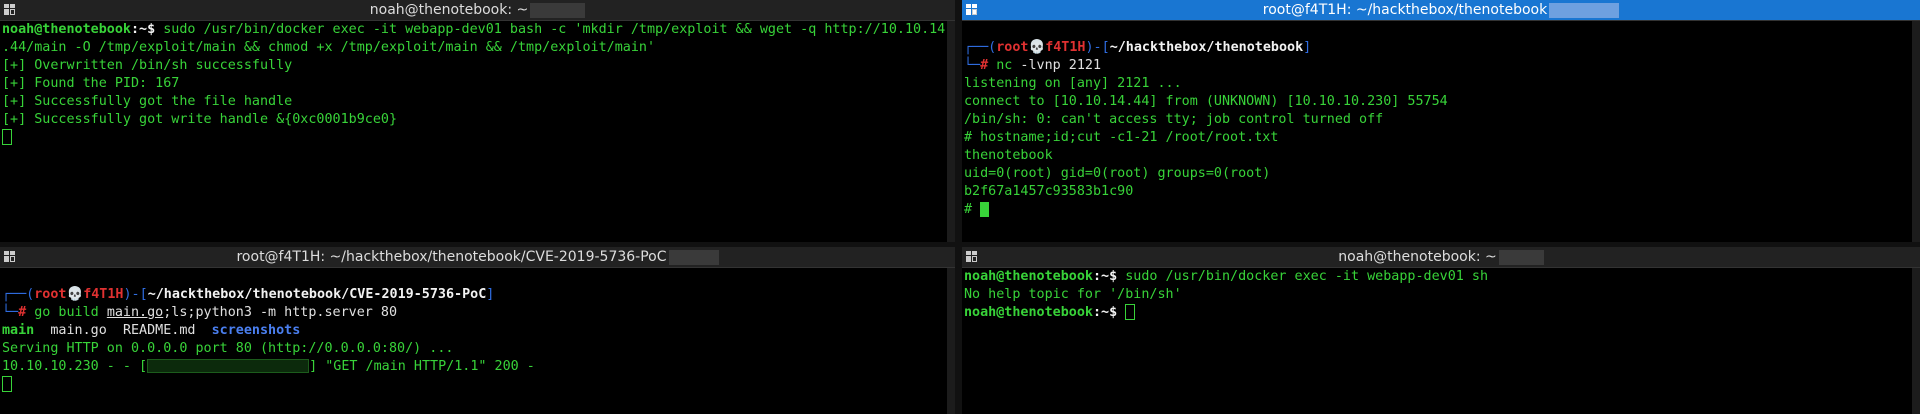 The image size is (1920, 414). What do you see at coordinates (135, 312) in the screenshot?
I see `command-file: main.go` at bounding box center [135, 312].